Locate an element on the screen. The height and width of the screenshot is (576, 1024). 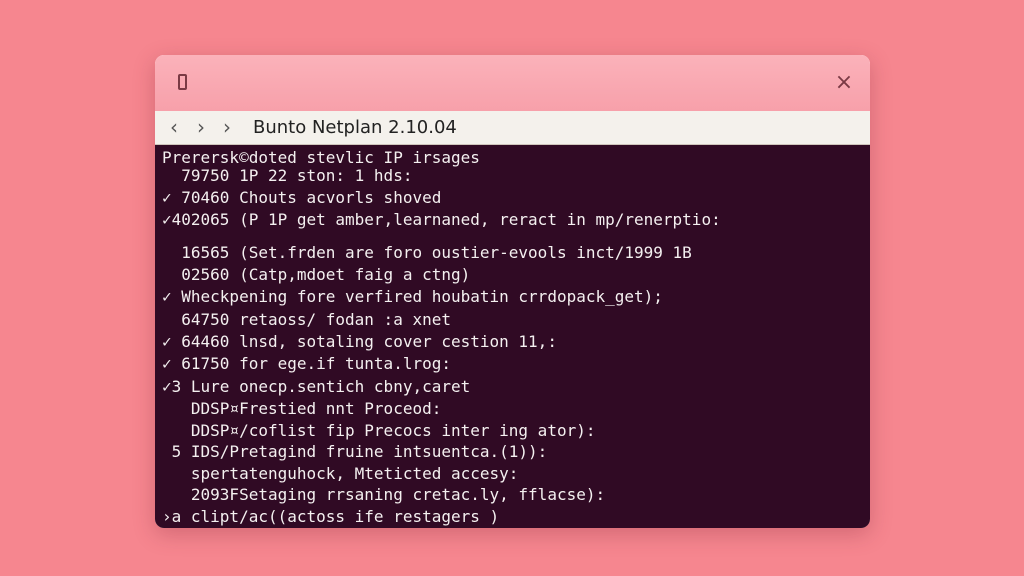
terminal-line: 5 IDS/Pretagind fruine intsuentca.(1)): is located at coordinates (355, 451).